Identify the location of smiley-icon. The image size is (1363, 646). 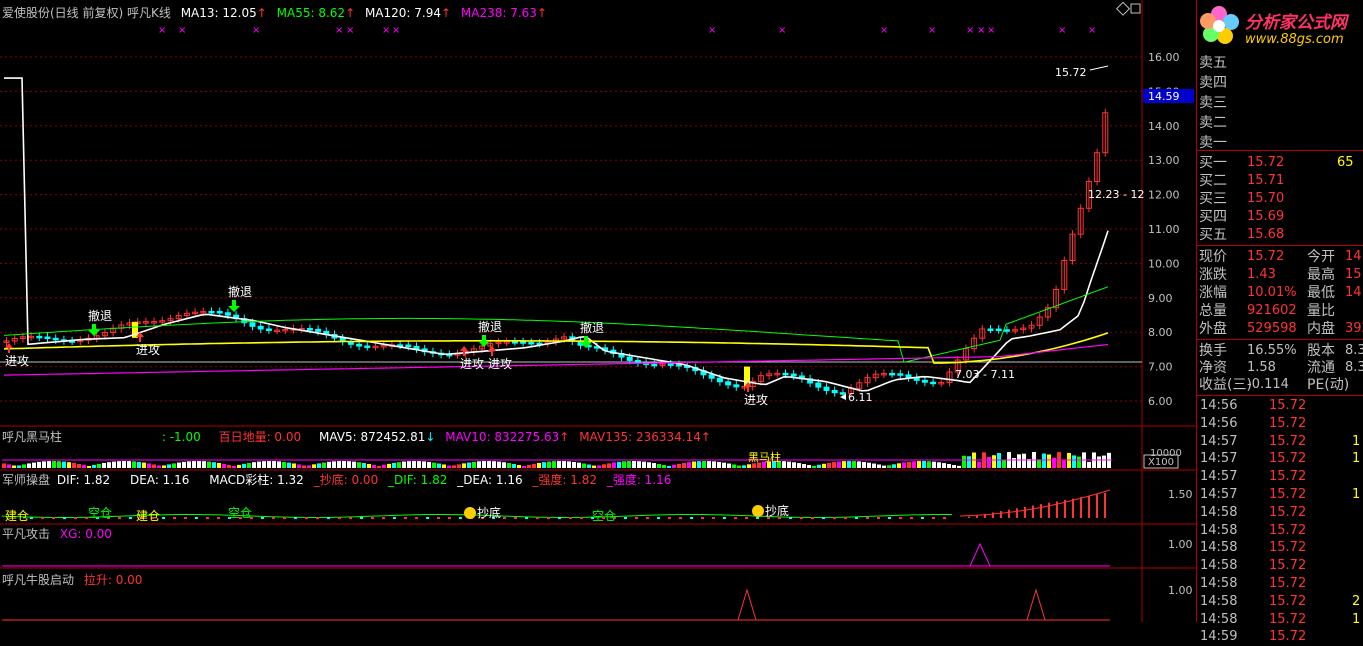
(470, 513).